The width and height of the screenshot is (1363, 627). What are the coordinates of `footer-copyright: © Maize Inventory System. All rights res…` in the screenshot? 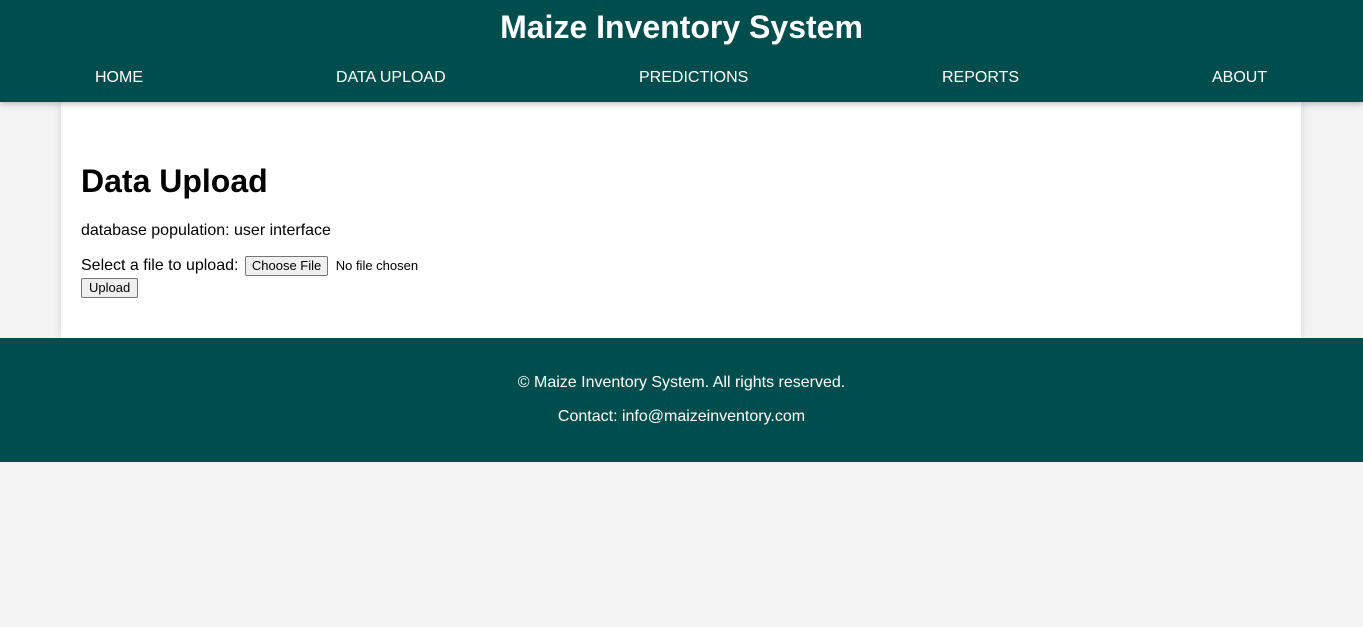 It's located at (681, 382).